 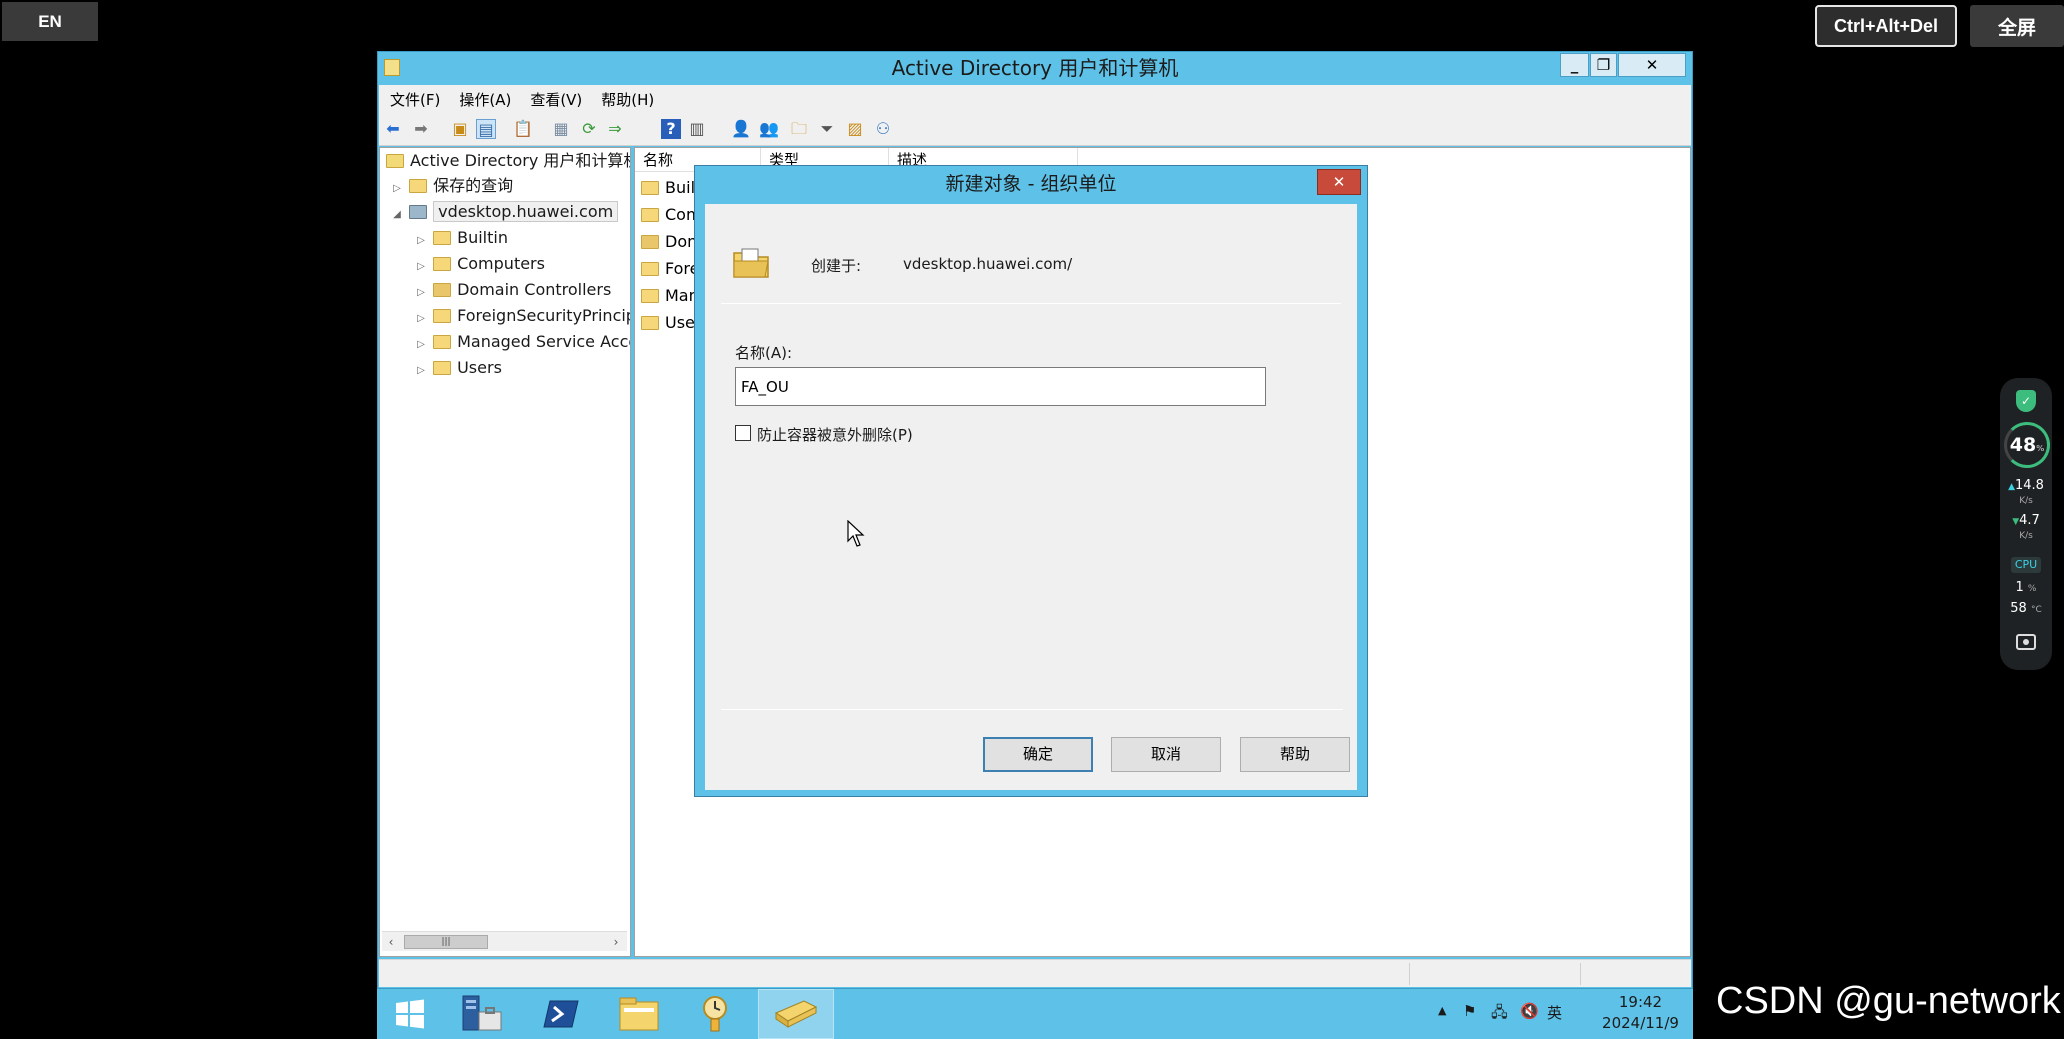 I want to click on list-item: Com, so click(x=671, y=215).